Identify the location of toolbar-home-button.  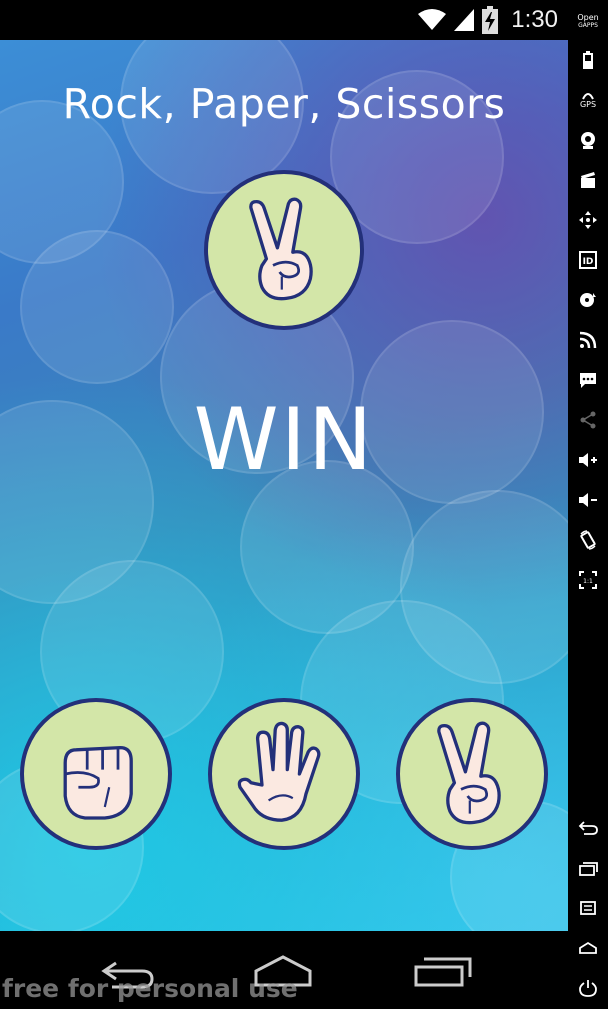
(588, 948).